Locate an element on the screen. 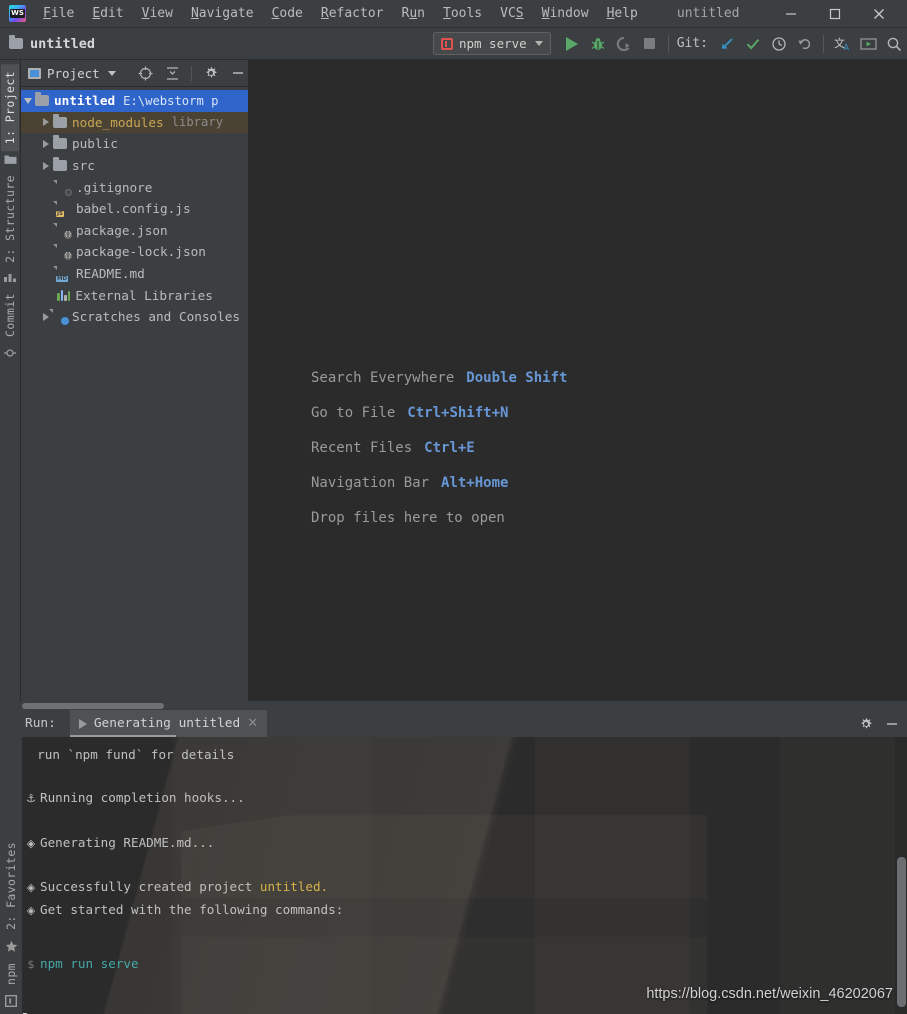 The image size is (907, 1014). tree-node-path: E:\webstorm p is located at coordinates (171, 100).